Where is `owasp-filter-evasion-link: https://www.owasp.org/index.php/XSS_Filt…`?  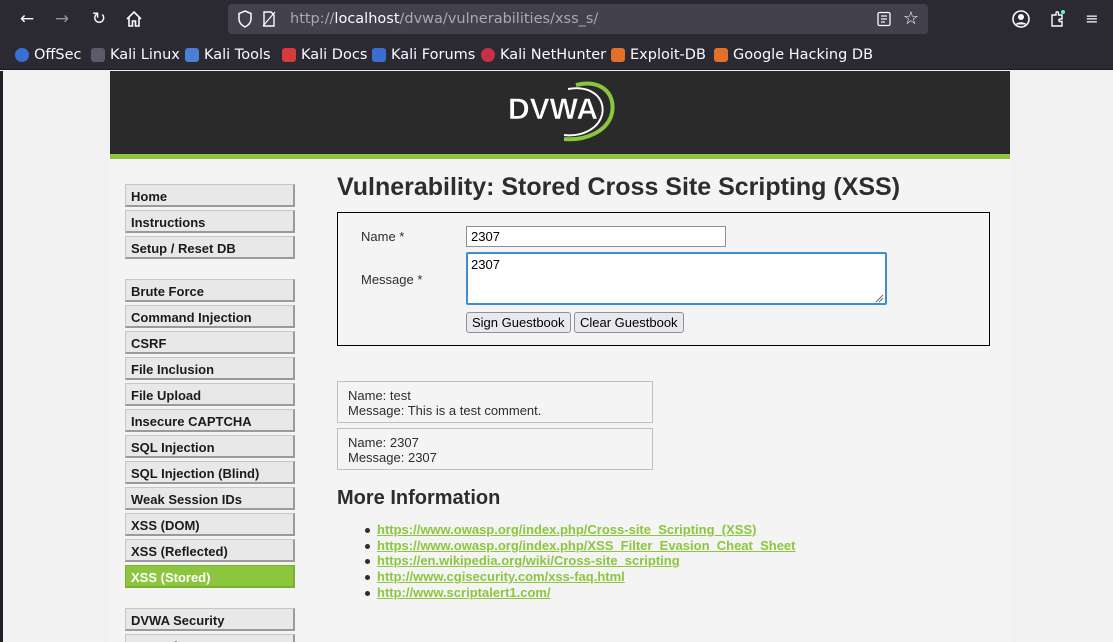
owasp-filter-evasion-link: https://www.owasp.org/index.php/XSS_Filt… is located at coordinates (586, 545).